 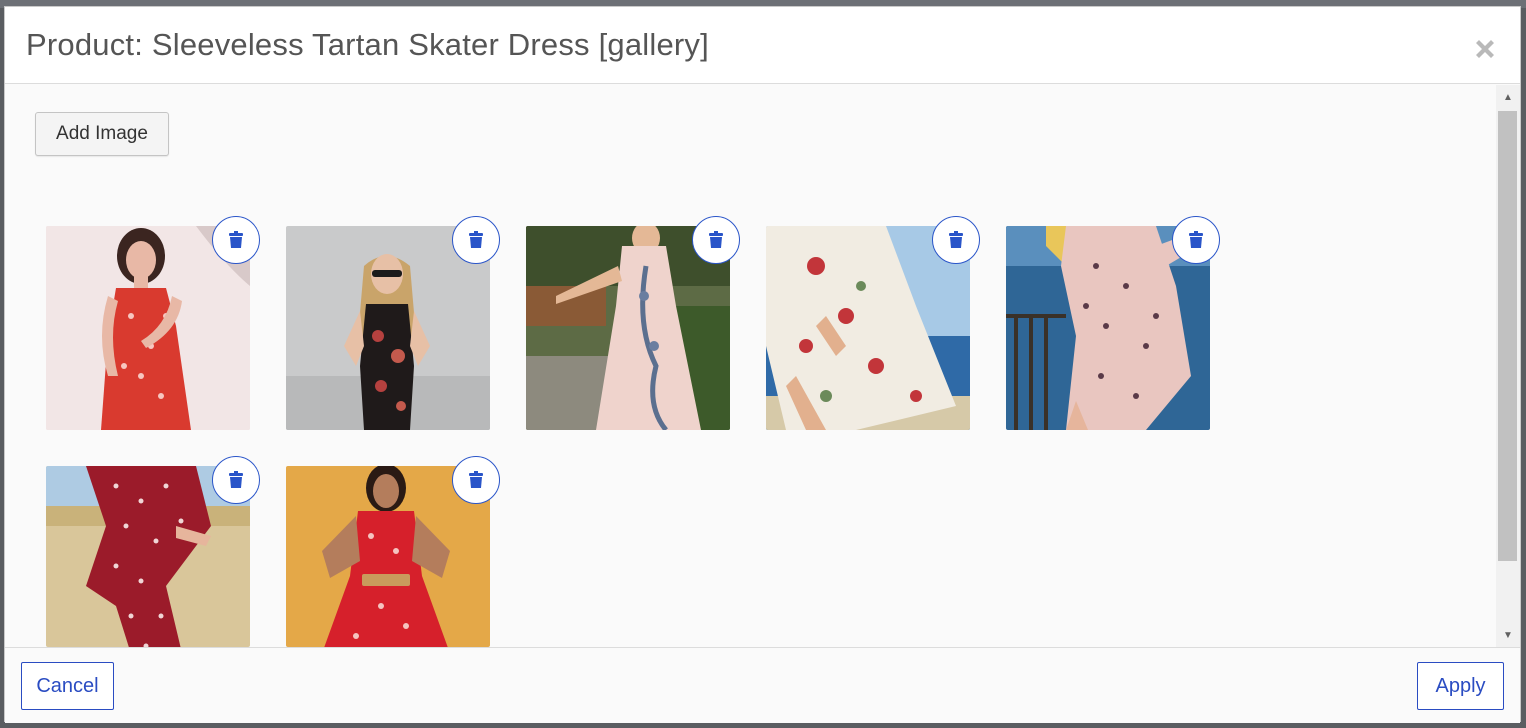 I want to click on close-icon, so click(x=1485, y=49).